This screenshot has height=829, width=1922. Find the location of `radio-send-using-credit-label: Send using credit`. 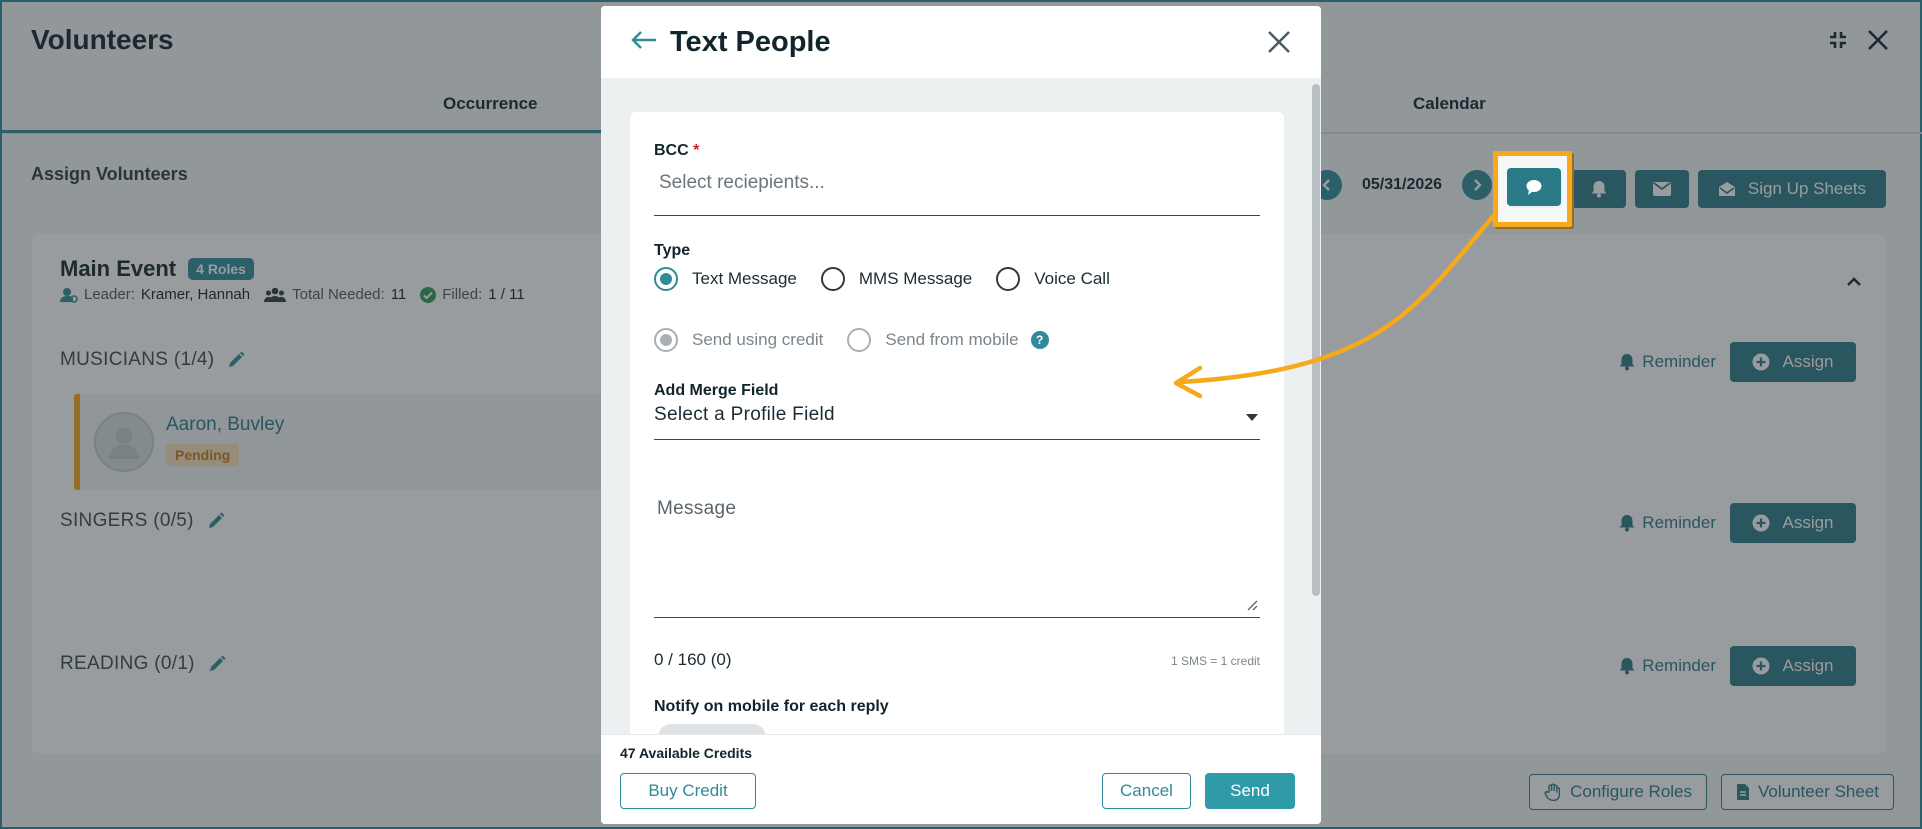

radio-send-using-credit-label: Send using credit is located at coordinates (757, 340).